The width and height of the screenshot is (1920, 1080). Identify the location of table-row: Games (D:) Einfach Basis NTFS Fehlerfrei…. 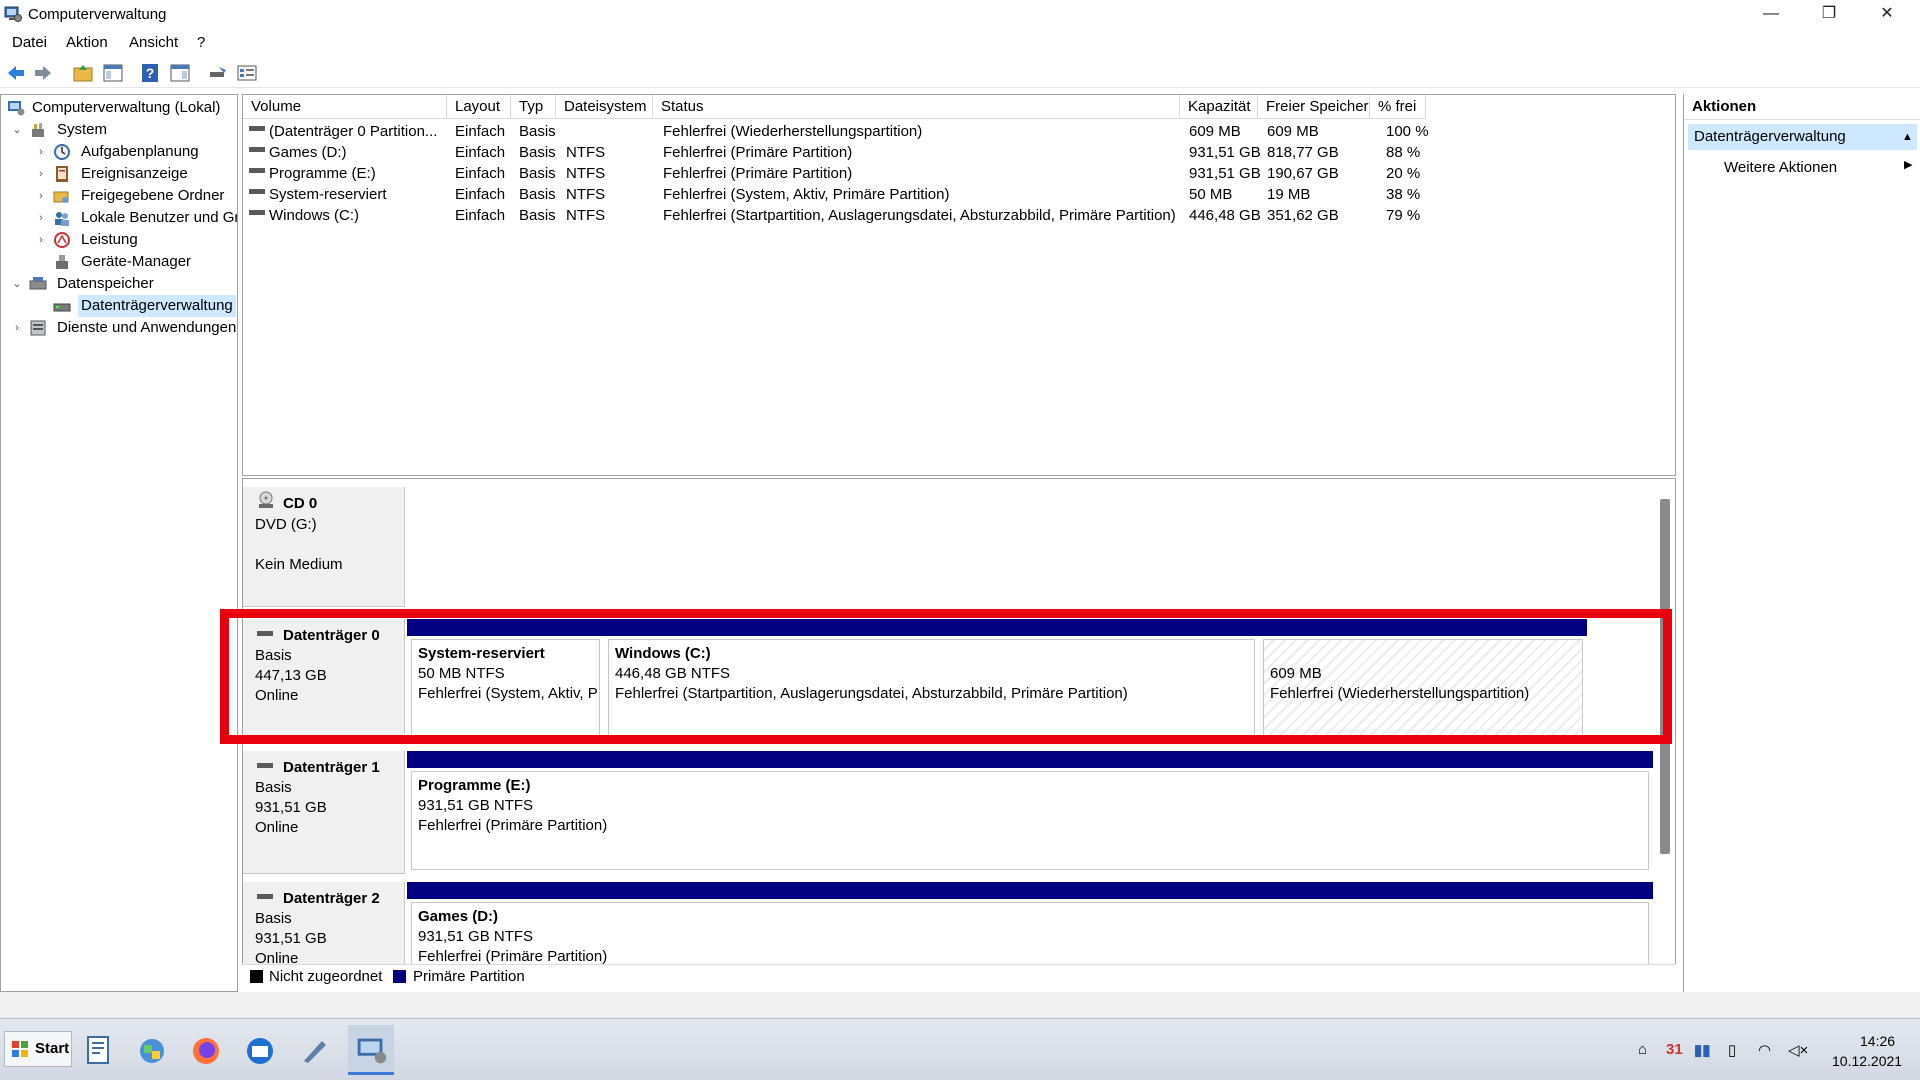
(959, 152).